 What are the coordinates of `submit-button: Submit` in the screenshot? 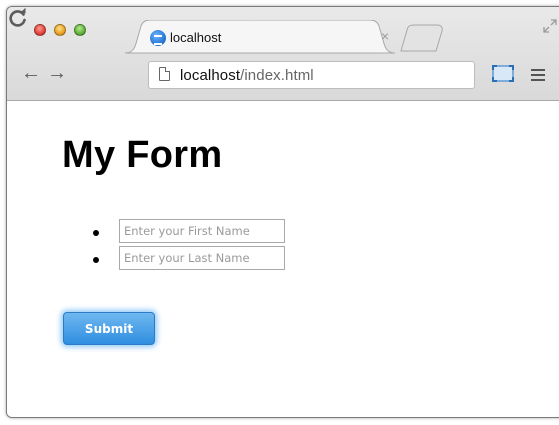 It's located at (109, 328).